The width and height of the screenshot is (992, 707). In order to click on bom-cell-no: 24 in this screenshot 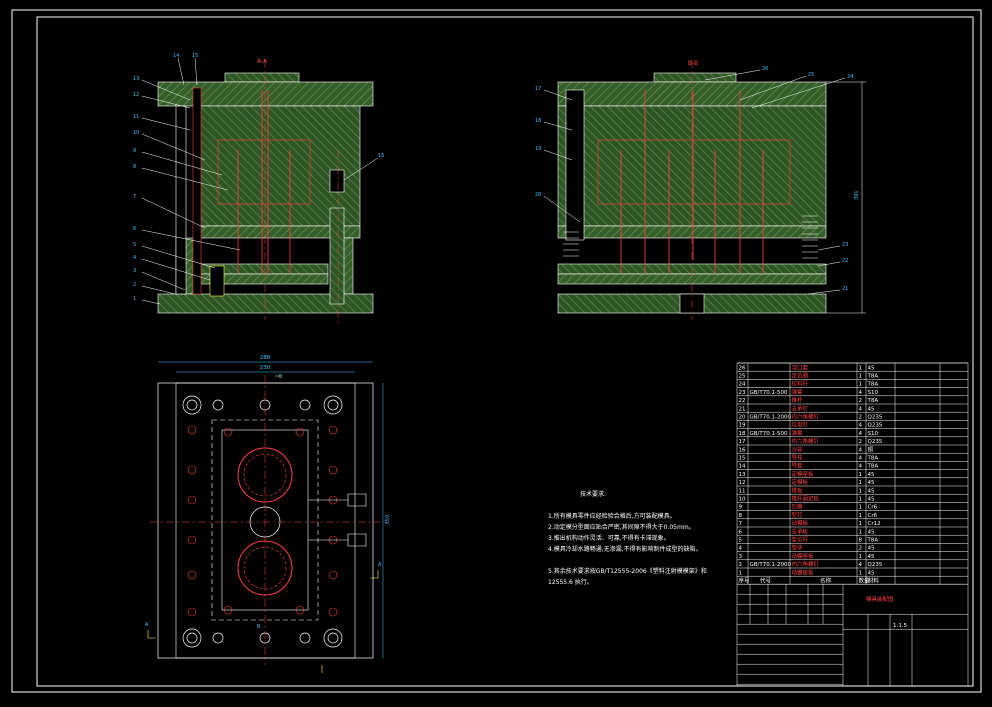, I will do `click(742, 385)`.